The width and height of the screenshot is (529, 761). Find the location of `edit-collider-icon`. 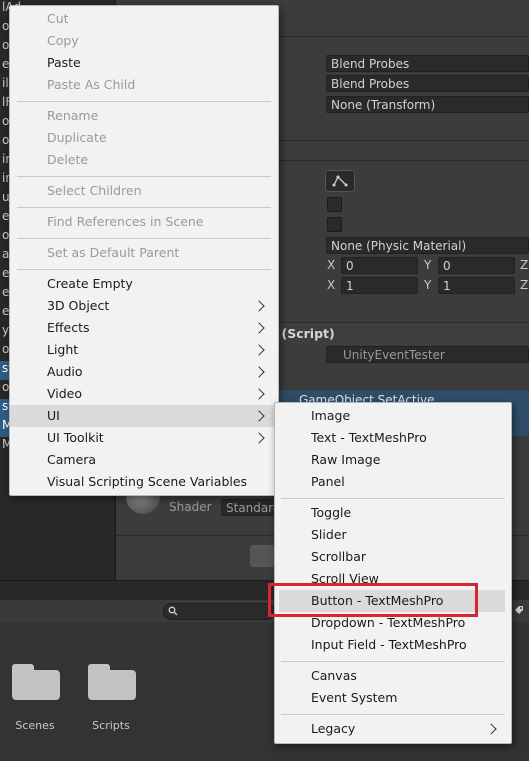

edit-collider-icon is located at coordinates (340, 181).